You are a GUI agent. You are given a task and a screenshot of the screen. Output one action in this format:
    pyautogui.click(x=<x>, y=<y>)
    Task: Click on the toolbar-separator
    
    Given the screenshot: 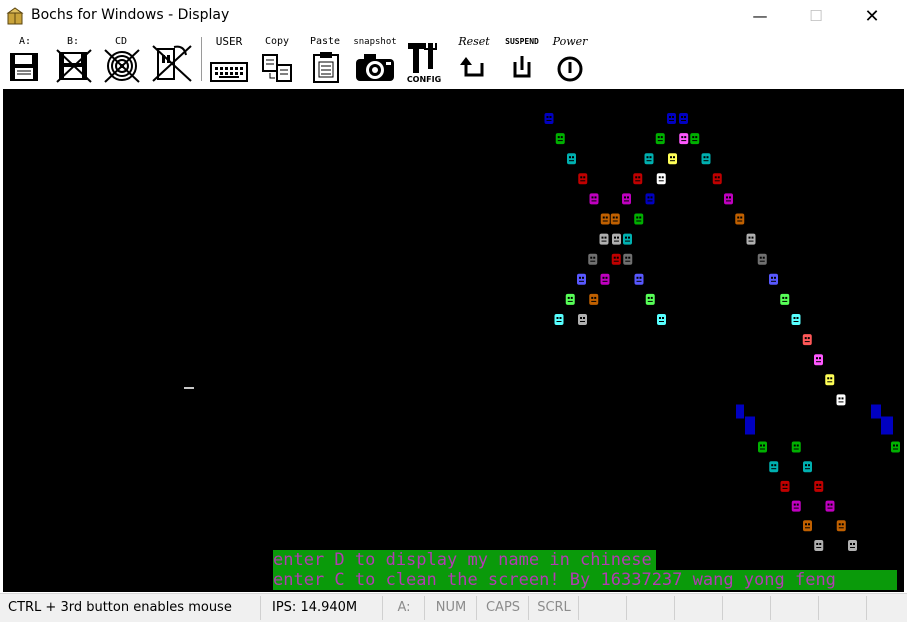 What is the action you would take?
    pyautogui.click(x=201, y=59)
    